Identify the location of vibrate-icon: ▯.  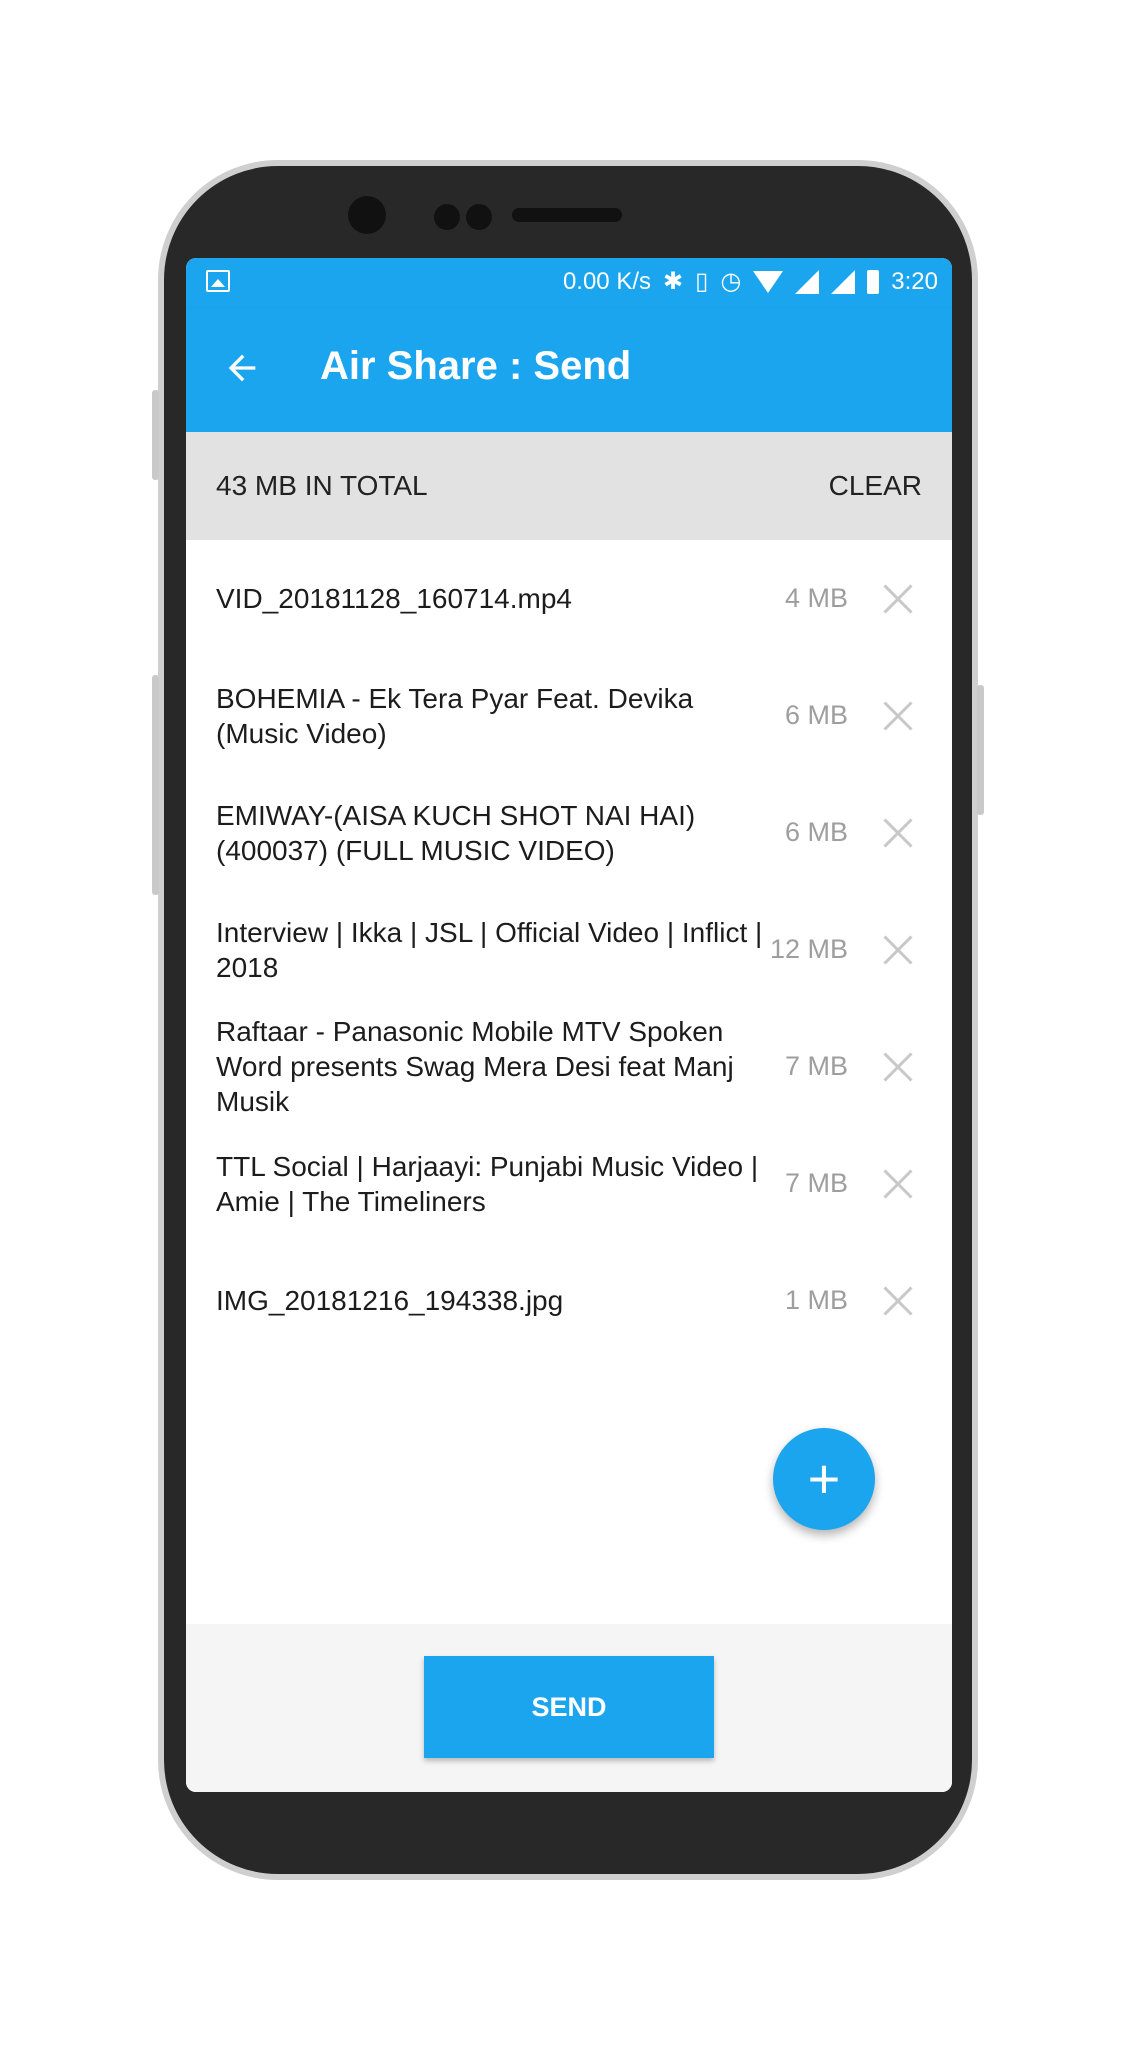
(702, 281).